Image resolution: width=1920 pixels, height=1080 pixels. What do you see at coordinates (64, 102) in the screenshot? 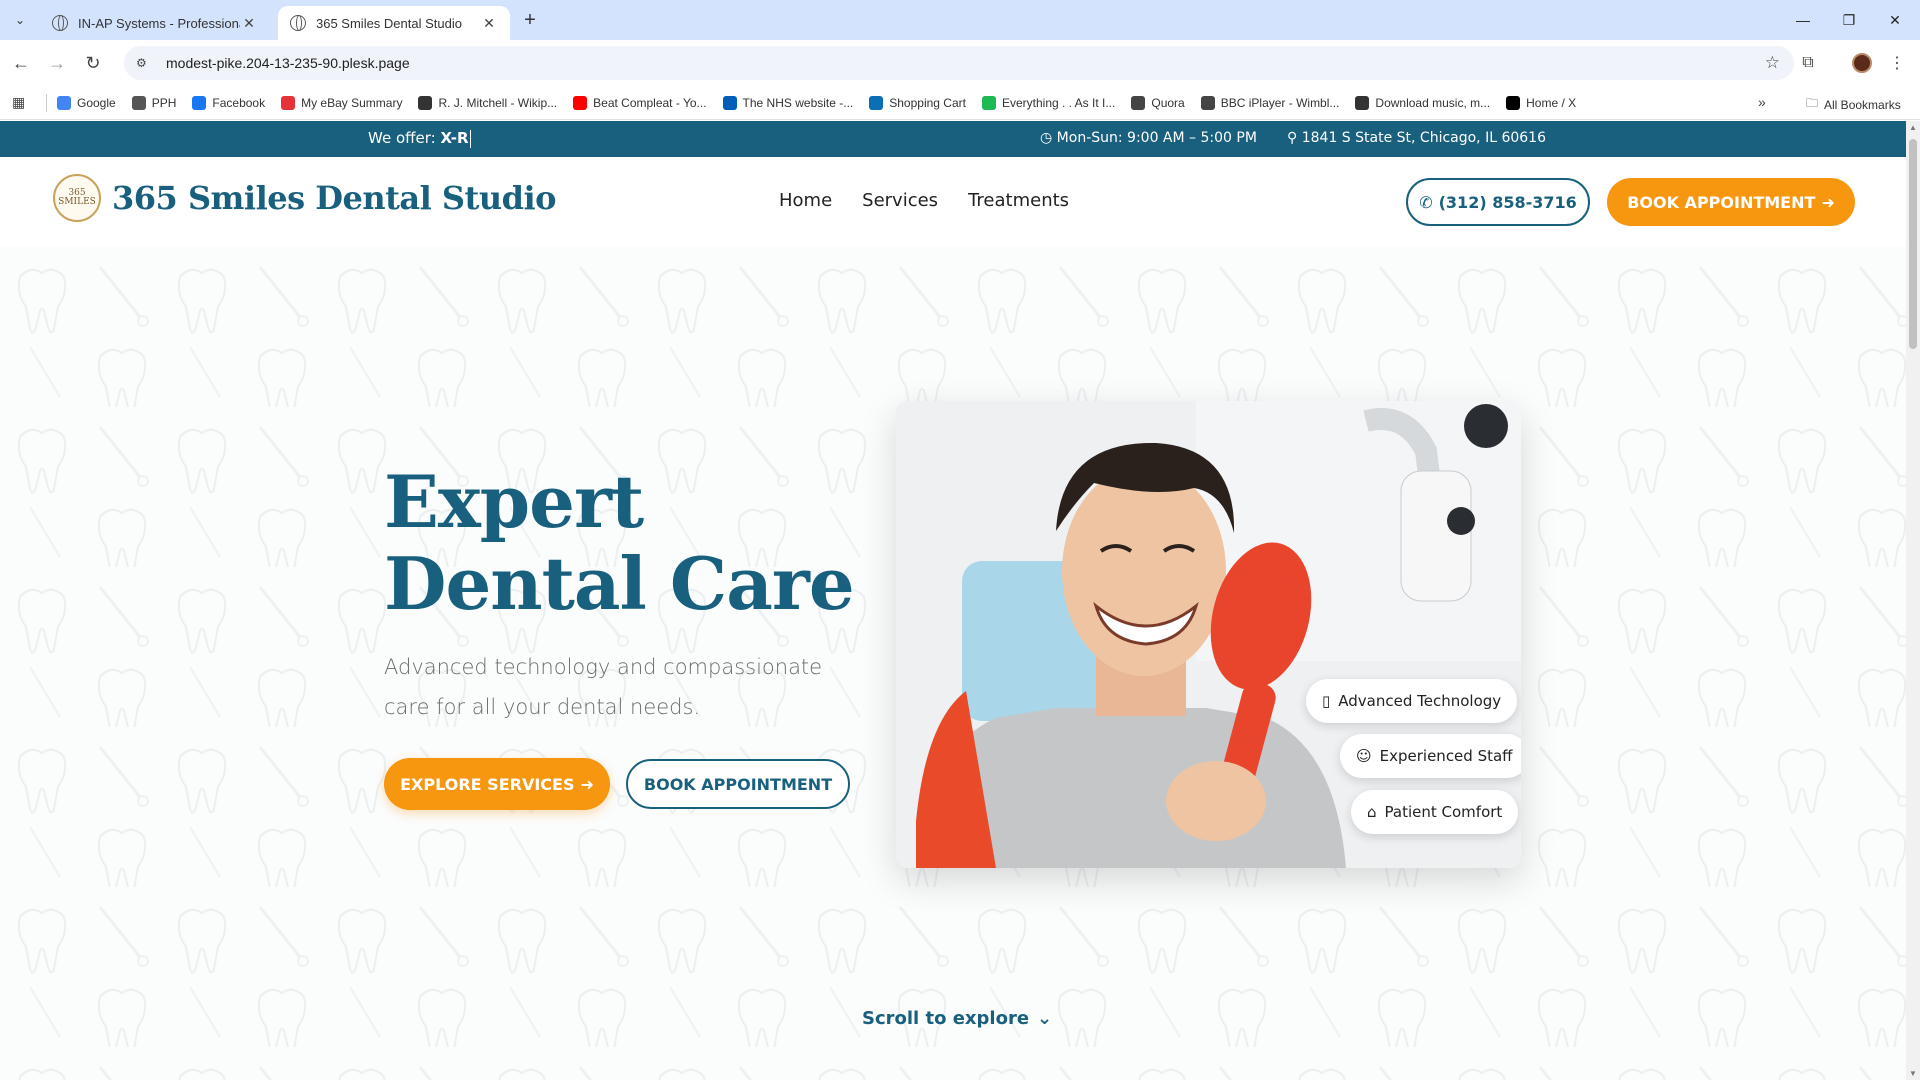
I see `google-icon` at bounding box center [64, 102].